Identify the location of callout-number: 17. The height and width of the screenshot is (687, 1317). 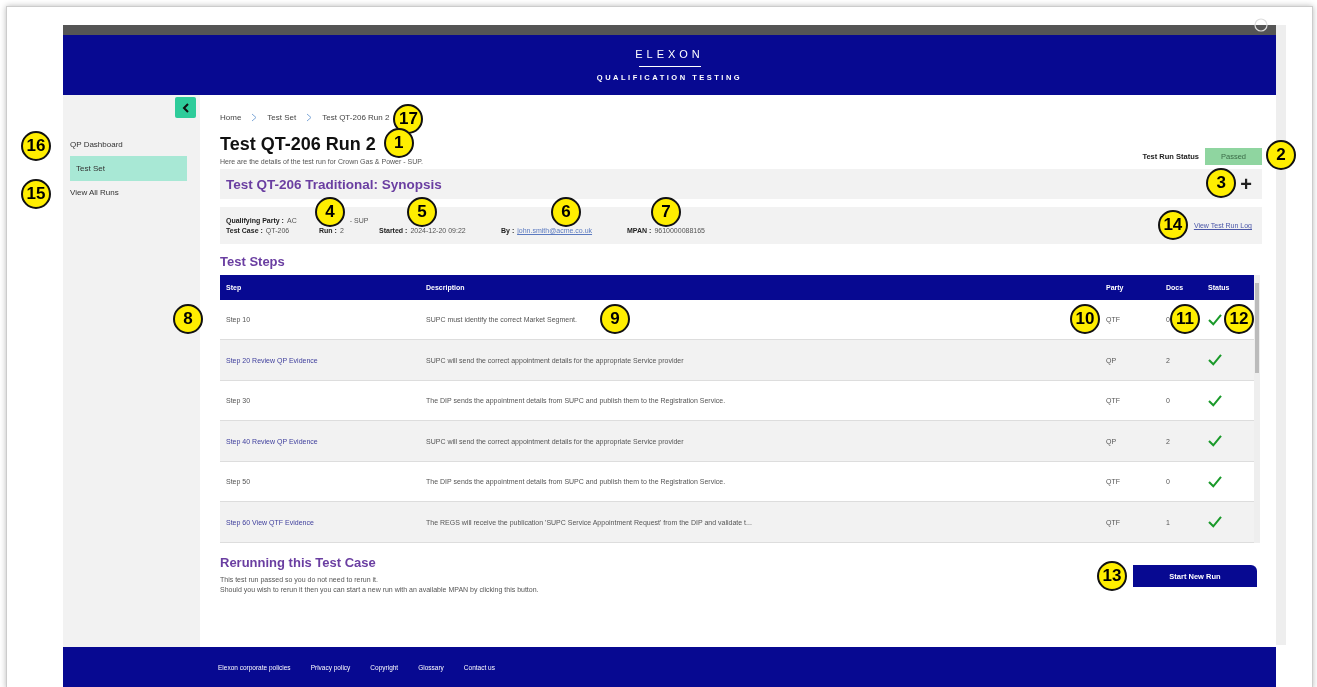
(408, 118).